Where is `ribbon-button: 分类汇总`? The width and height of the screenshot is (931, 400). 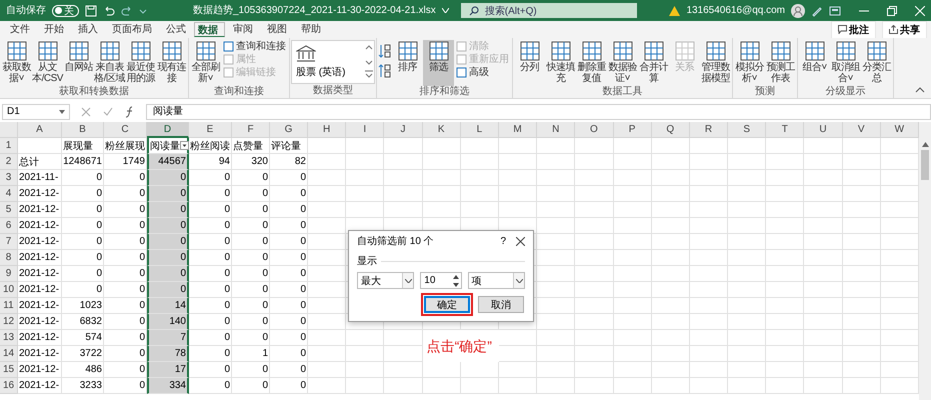
ribbon-button: 分类汇总 is located at coordinates (876, 63).